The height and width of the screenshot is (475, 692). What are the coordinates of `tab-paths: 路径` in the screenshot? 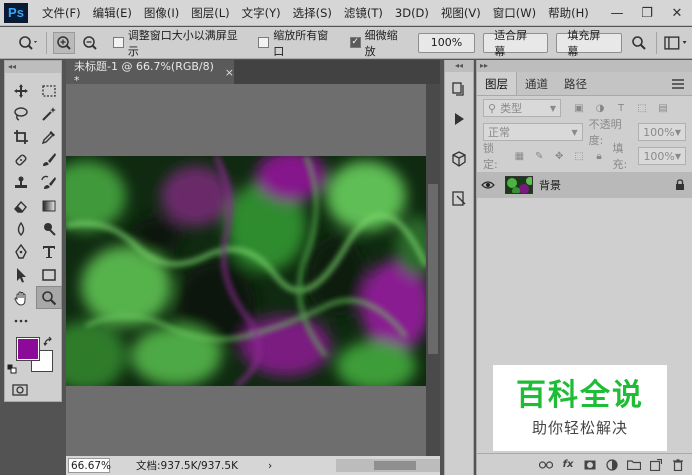 It's located at (575, 83).